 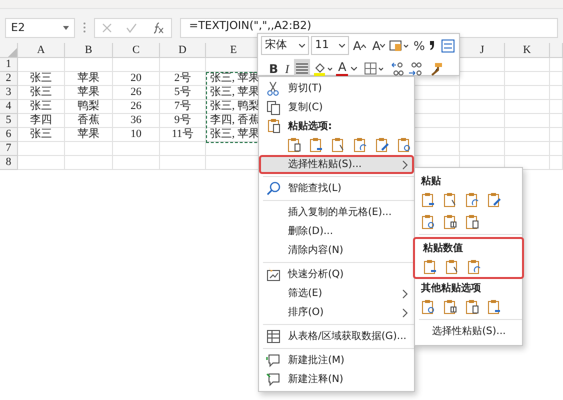 I want to click on row-header: 5, so click(x=9, y=121).